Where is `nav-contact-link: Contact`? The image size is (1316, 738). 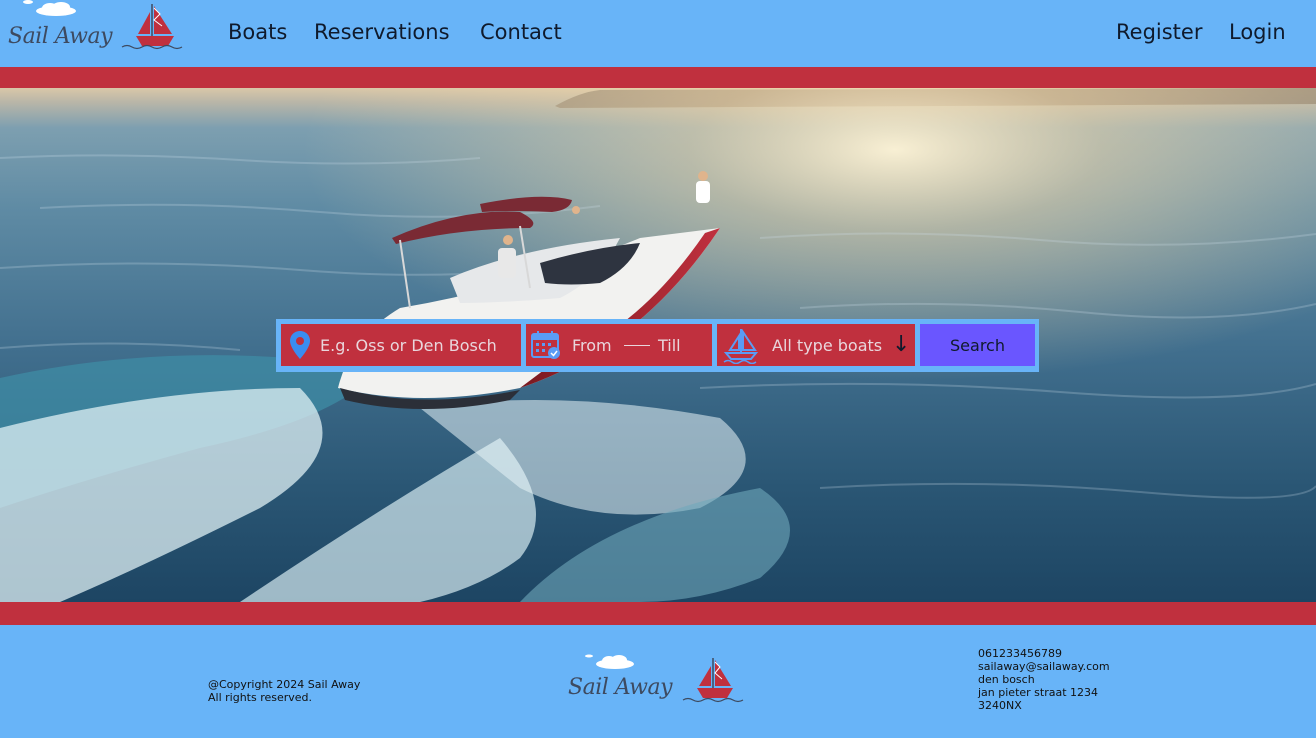
nav-contact-link: Contact is located at coordinates (521, 32).